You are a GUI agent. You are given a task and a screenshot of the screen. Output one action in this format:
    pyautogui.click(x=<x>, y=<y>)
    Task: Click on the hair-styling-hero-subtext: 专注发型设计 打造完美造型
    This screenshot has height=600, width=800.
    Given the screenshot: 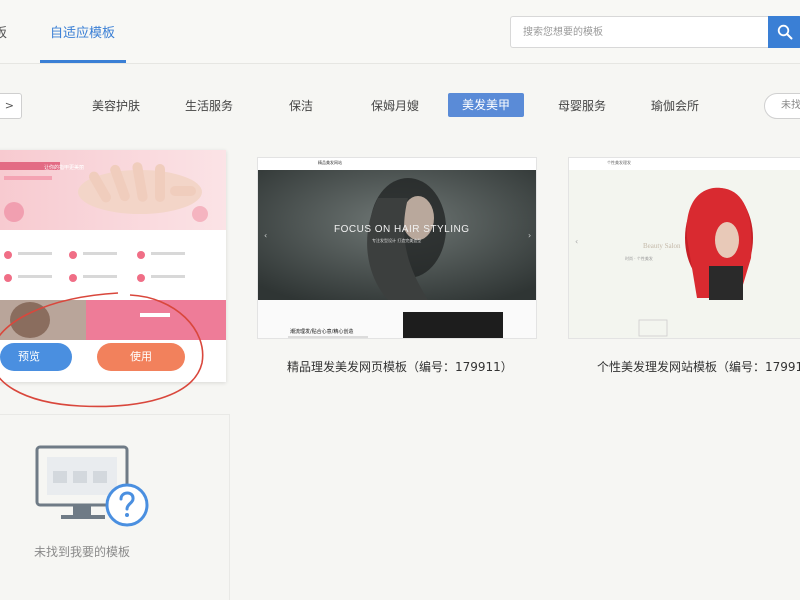 What is the action you would take?
    pyautogui.click(x=397, y=240)
    